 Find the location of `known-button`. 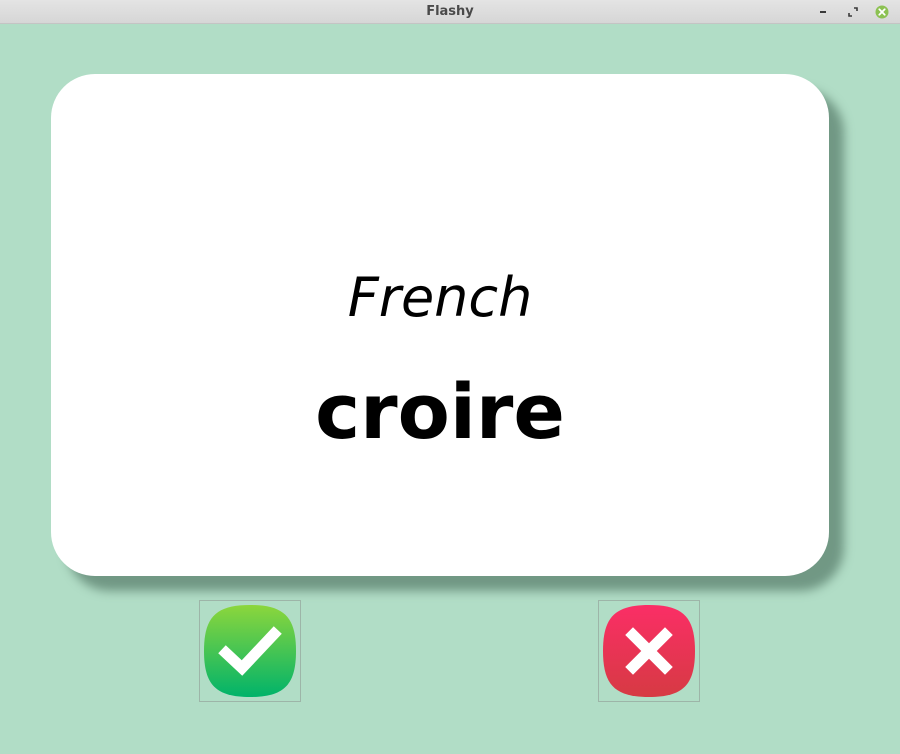

known-button is located at coordinates (250, 651).